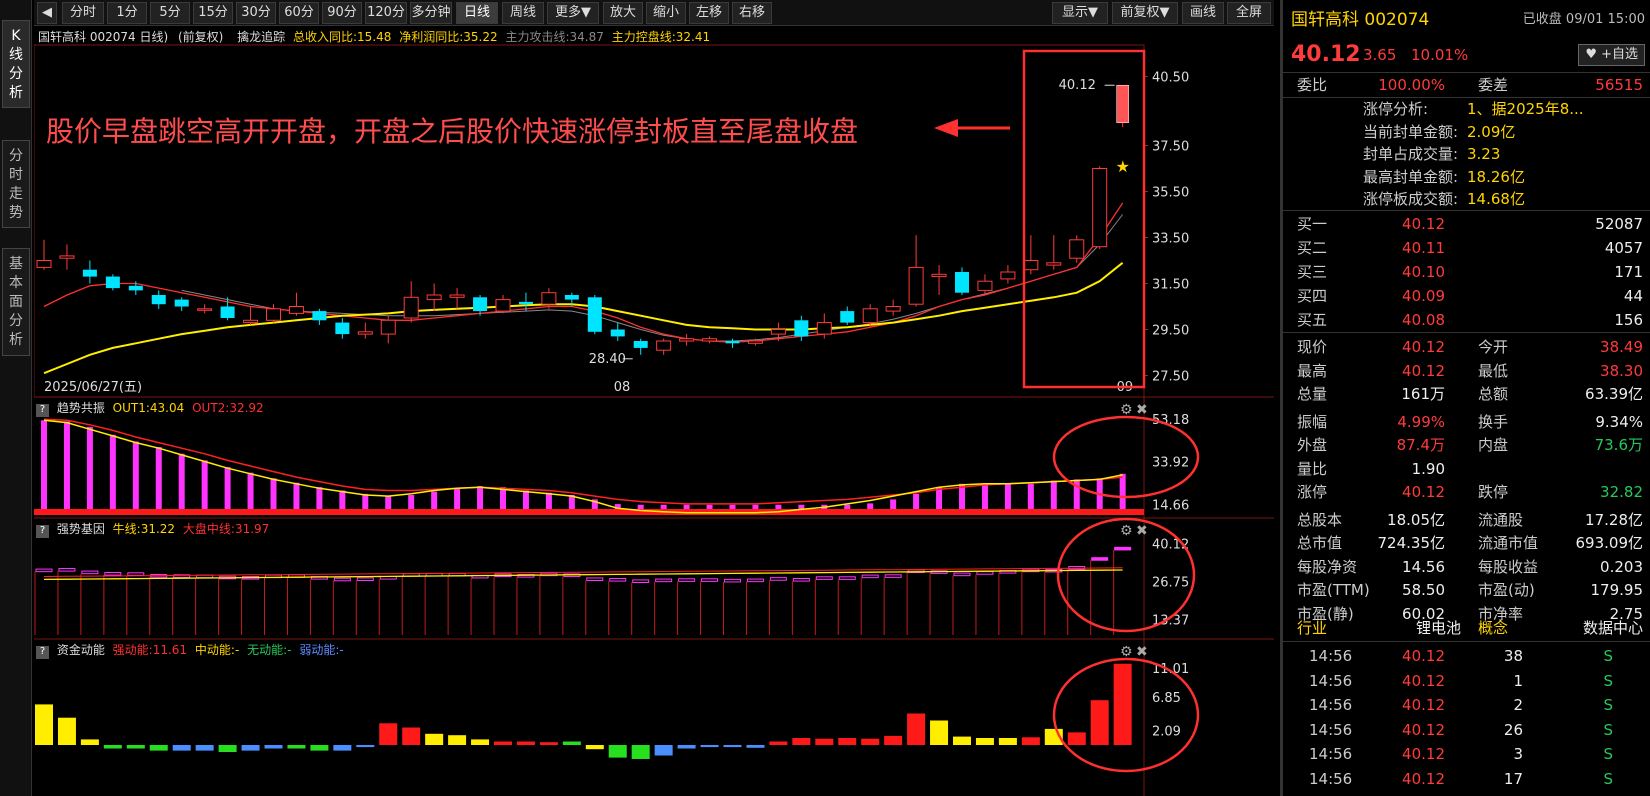 The height and width of the screenshot is (796, 1650). Describe the element at coordinates (1080, 13) in the screenshot. I see `display-menu-button: 显示▼` at that location.